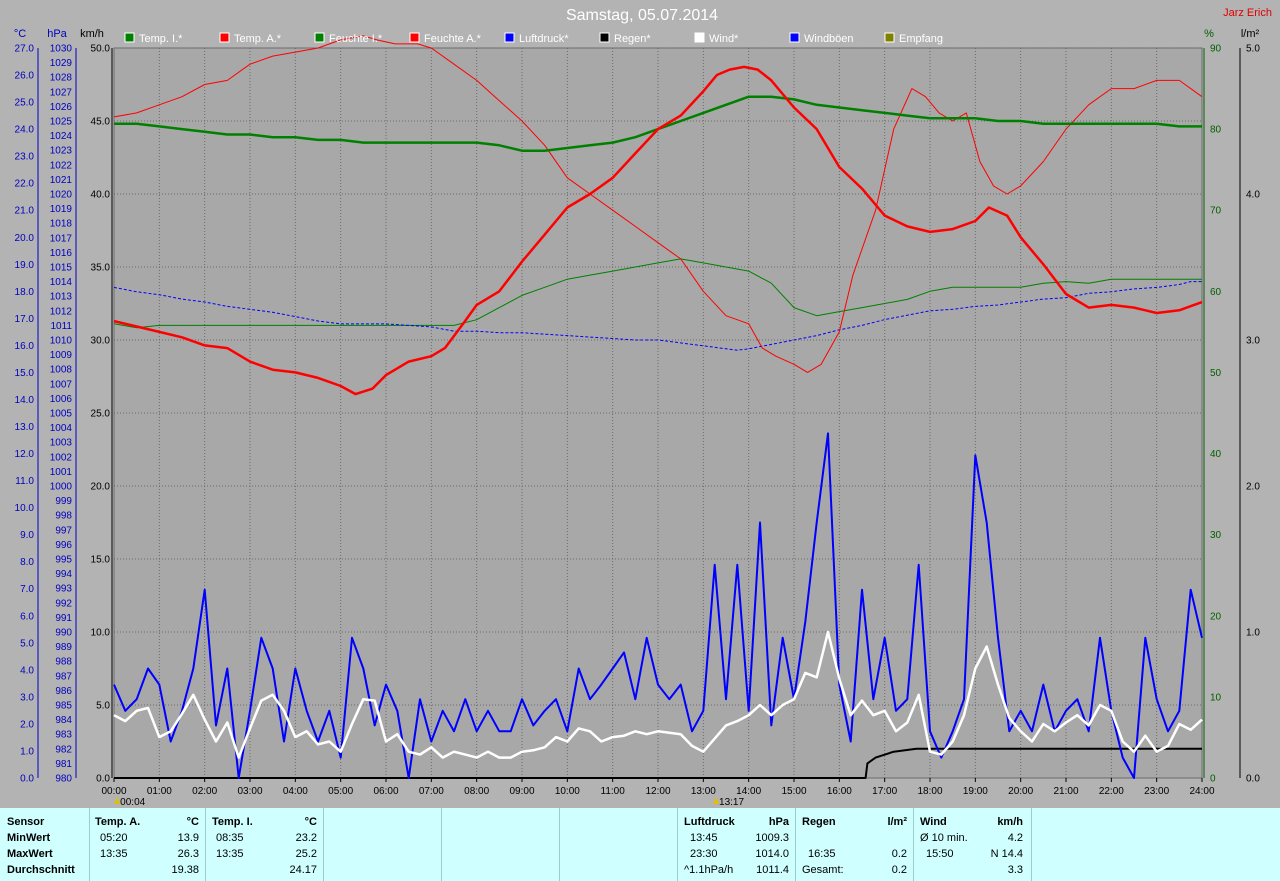 Image resolution: width=1280 pixels, height=881 pixels. I want to click on x-tick-label: 11:00, so click(613, 791).